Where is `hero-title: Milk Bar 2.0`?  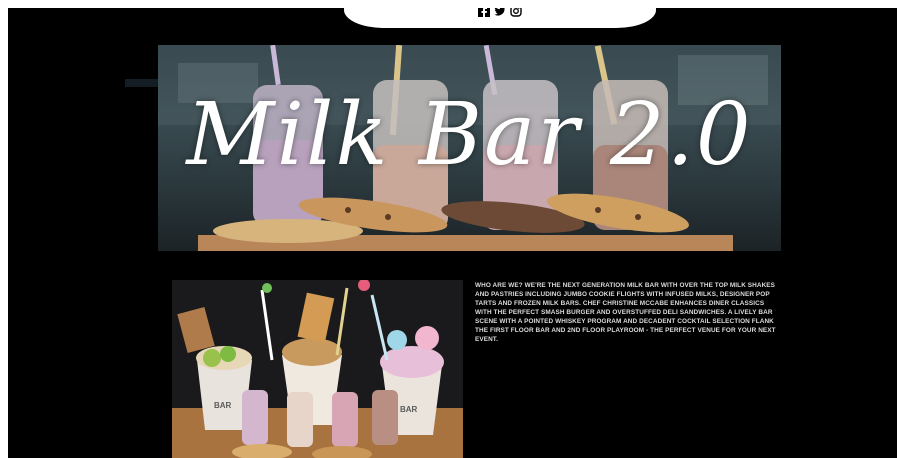 hero-title: Milk Bar 2.0 is located at coordinates (469, 135).